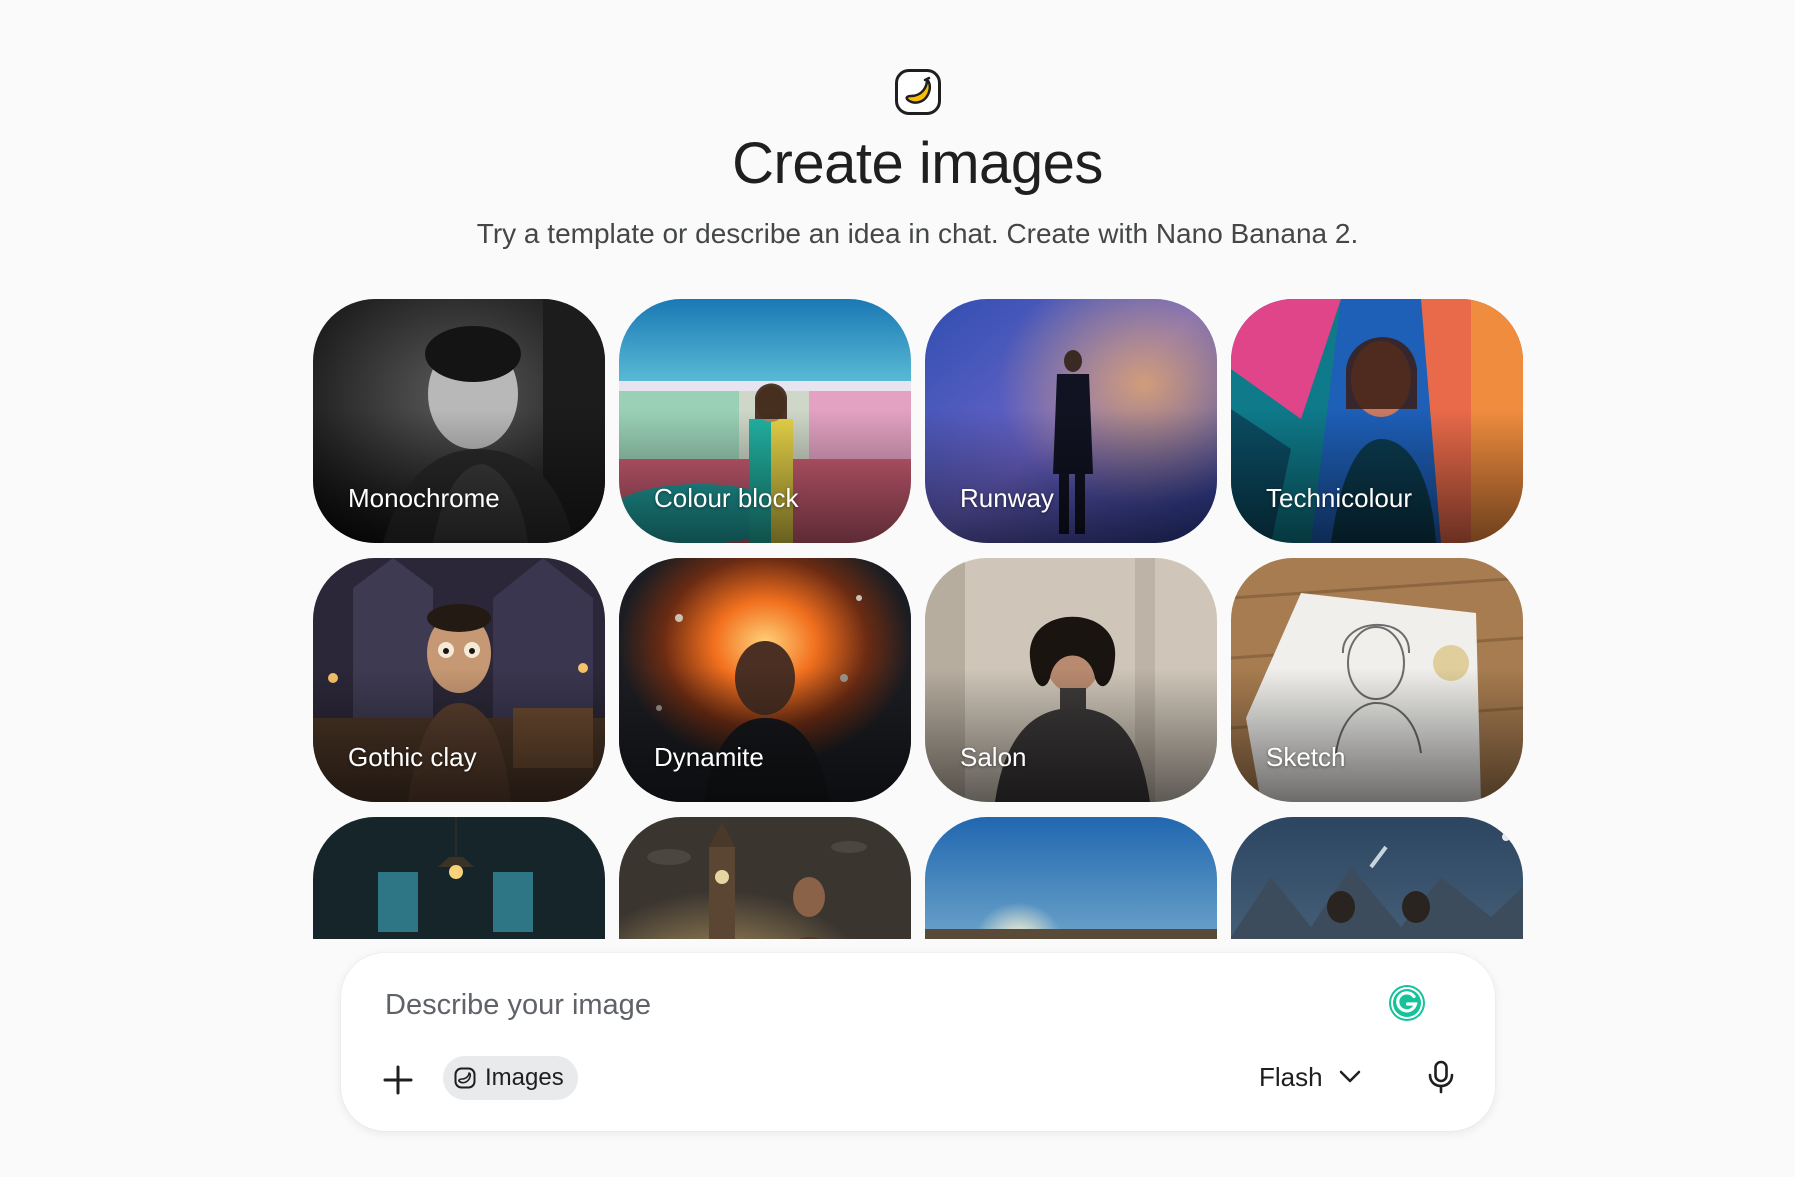  What do you see at coordinates (1407, 1003) in the screenshot?
I see `grammarly-icon` at bounding box center [1407, 1003].